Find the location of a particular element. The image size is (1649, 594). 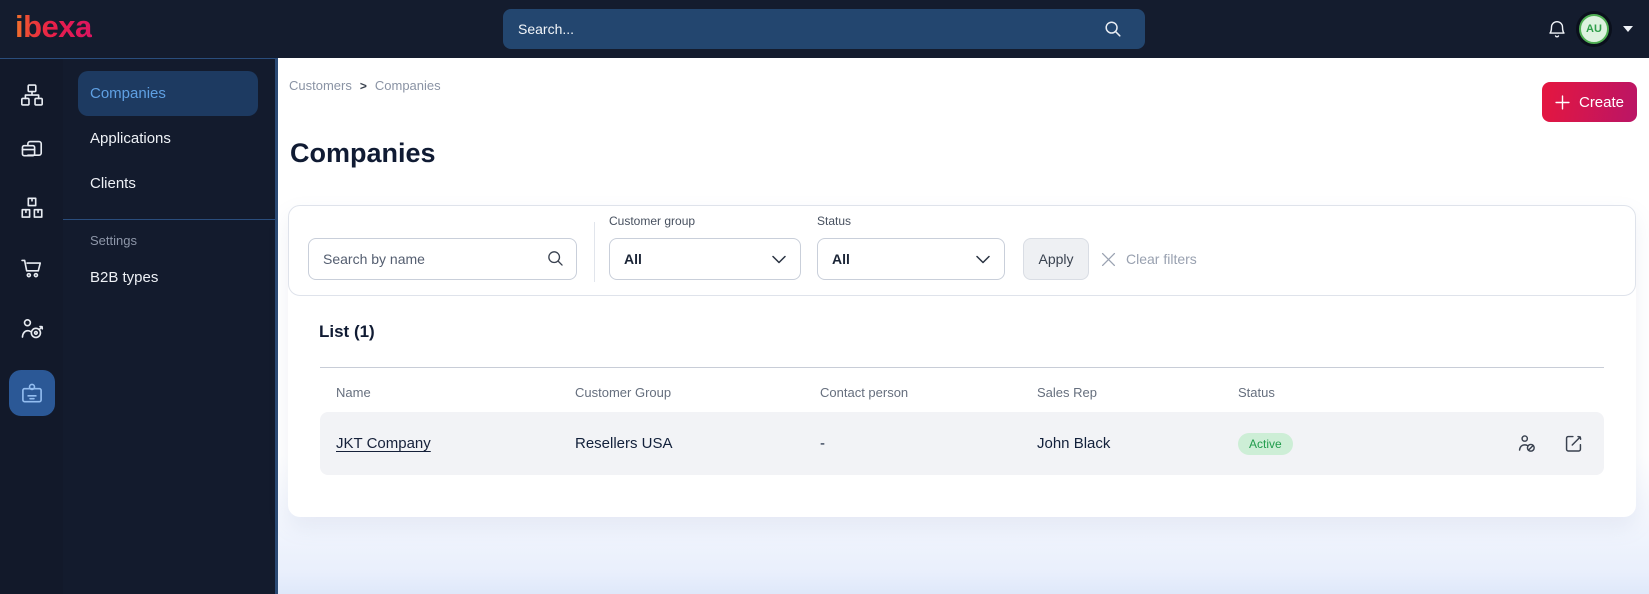

plus-icon is located at coordinates (1562, 102).